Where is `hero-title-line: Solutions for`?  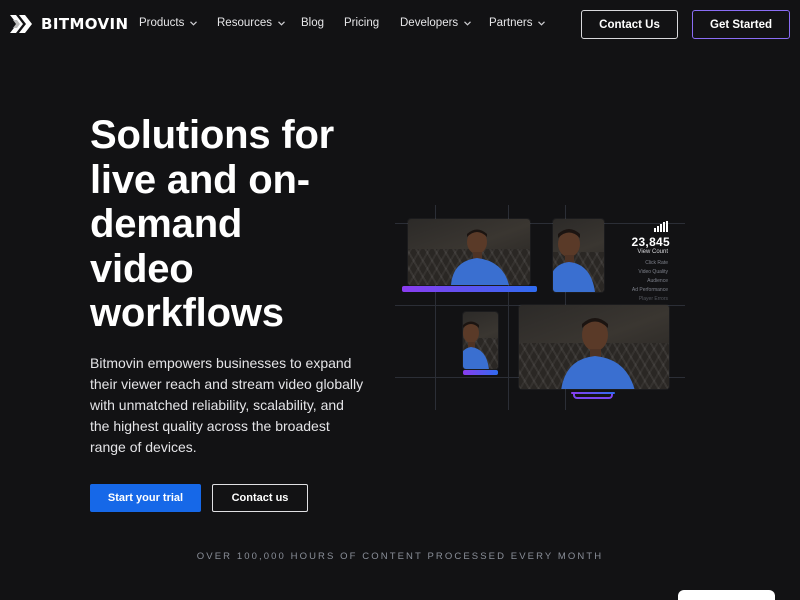 hero-title-line: Solutions for is located at coordinates (212, 135).